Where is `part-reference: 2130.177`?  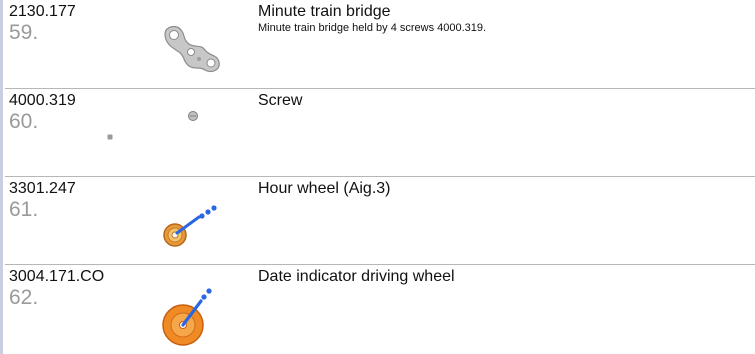 part-reference: 2130.177 is located at coordinates (42, 11).